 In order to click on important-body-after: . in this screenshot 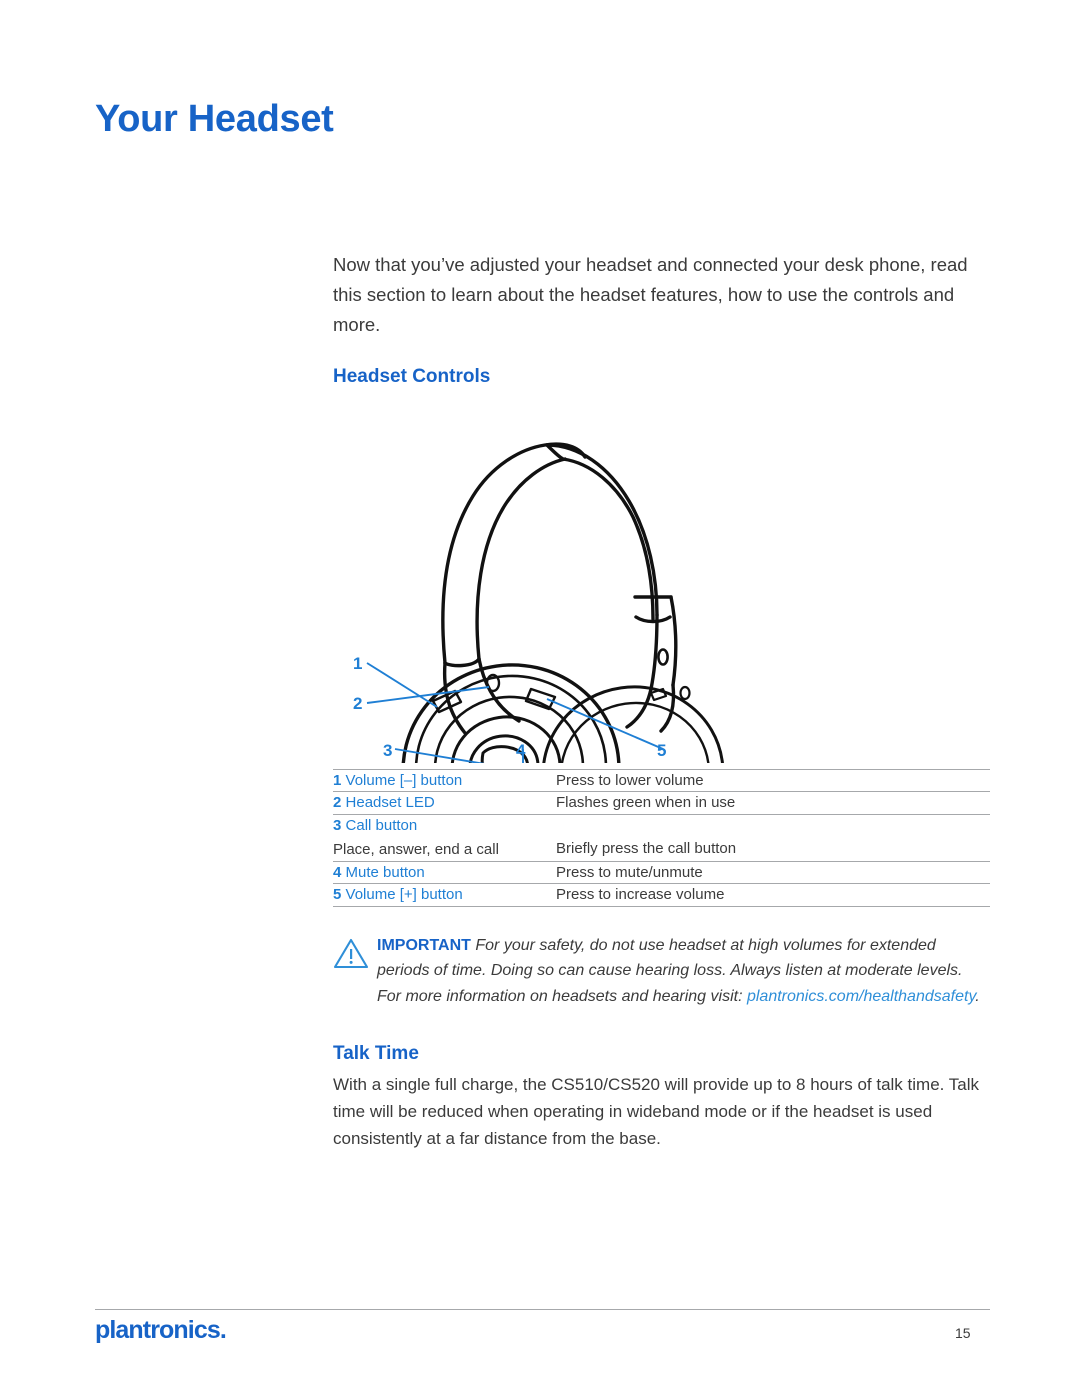, I will do `click(977, 996)`.